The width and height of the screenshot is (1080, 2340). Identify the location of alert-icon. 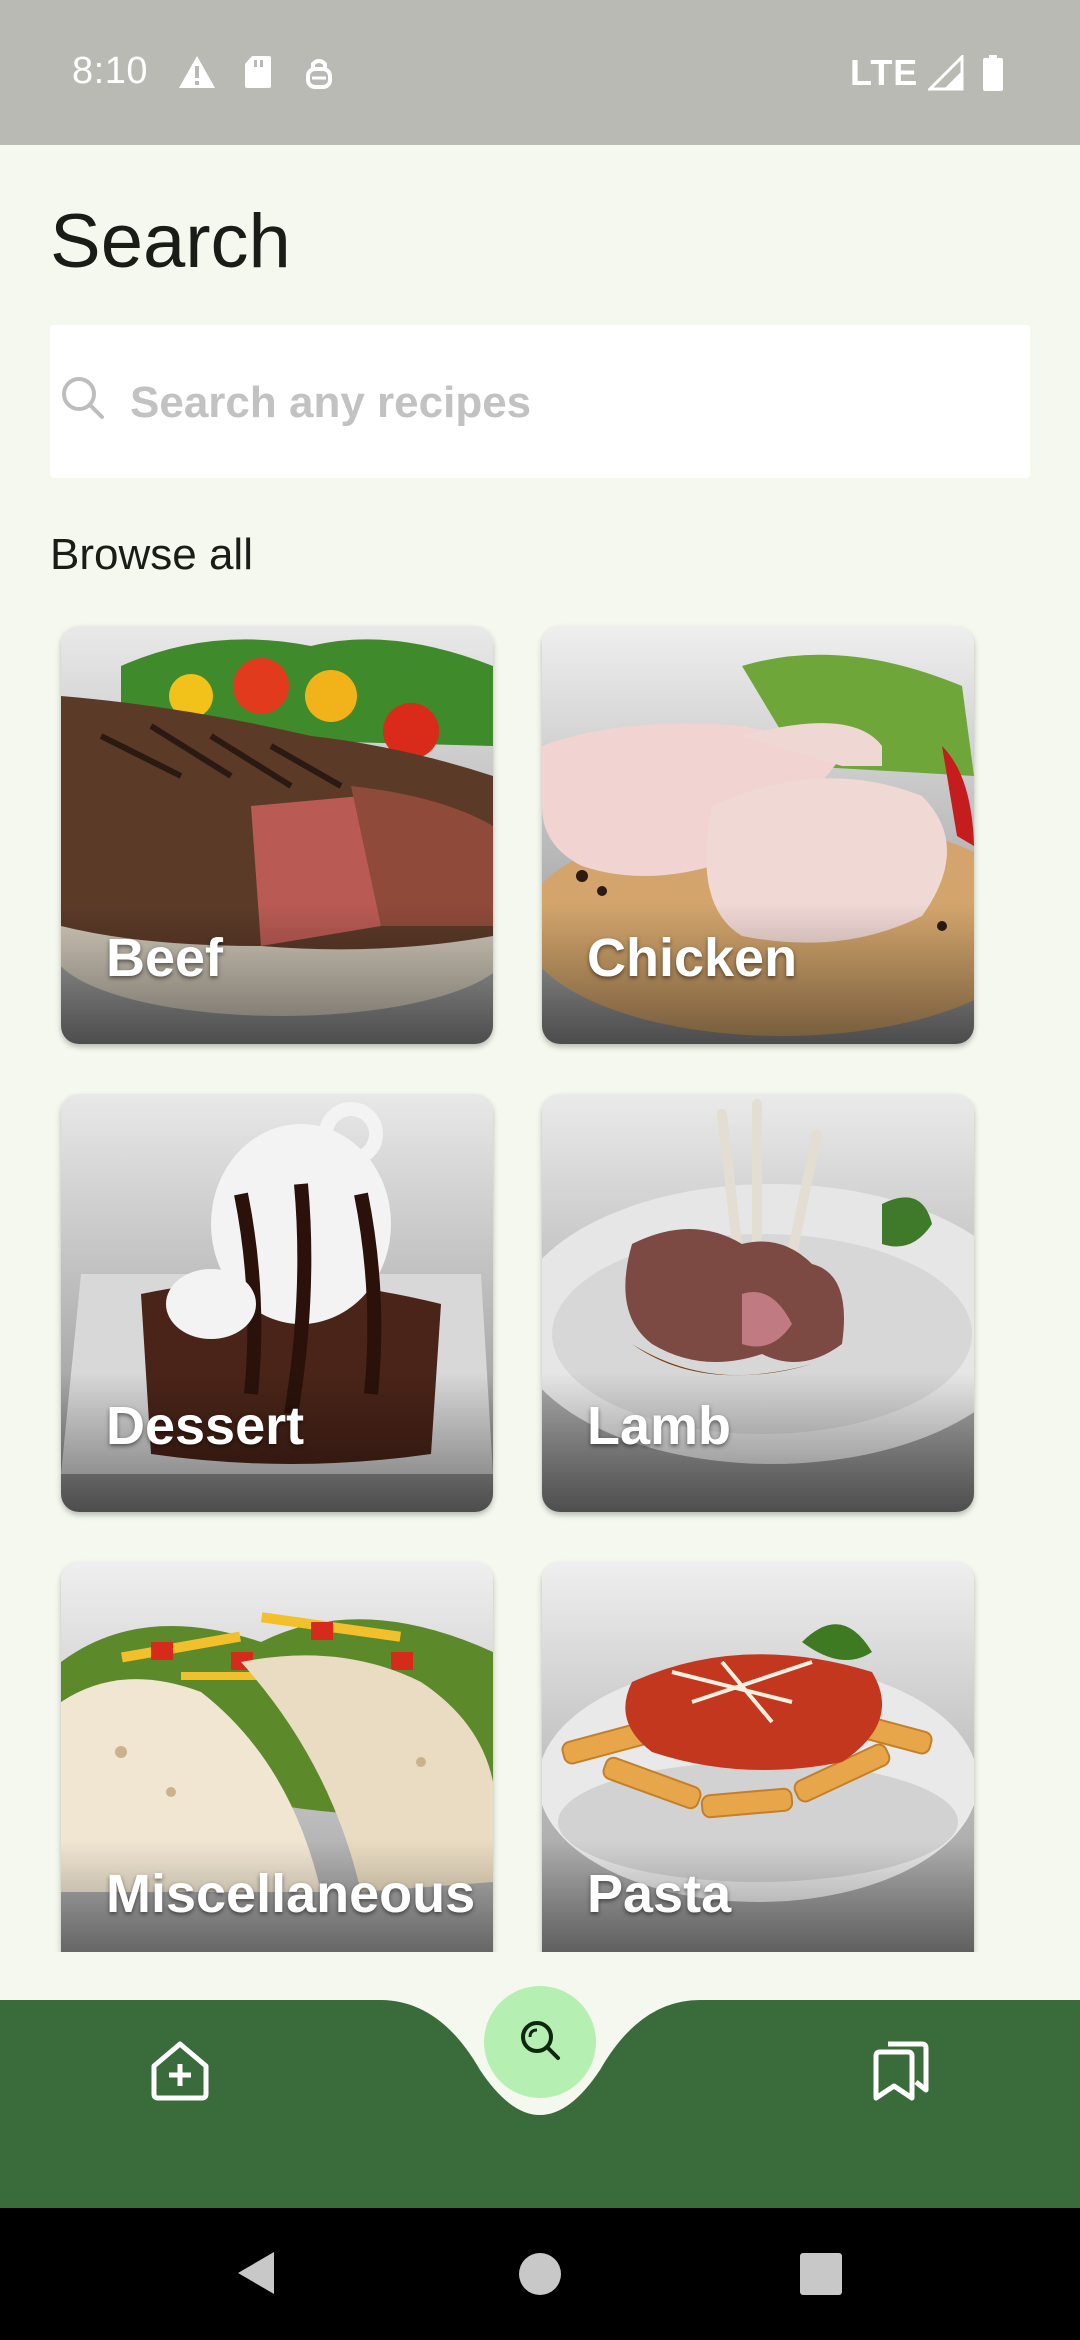
(197, 74).